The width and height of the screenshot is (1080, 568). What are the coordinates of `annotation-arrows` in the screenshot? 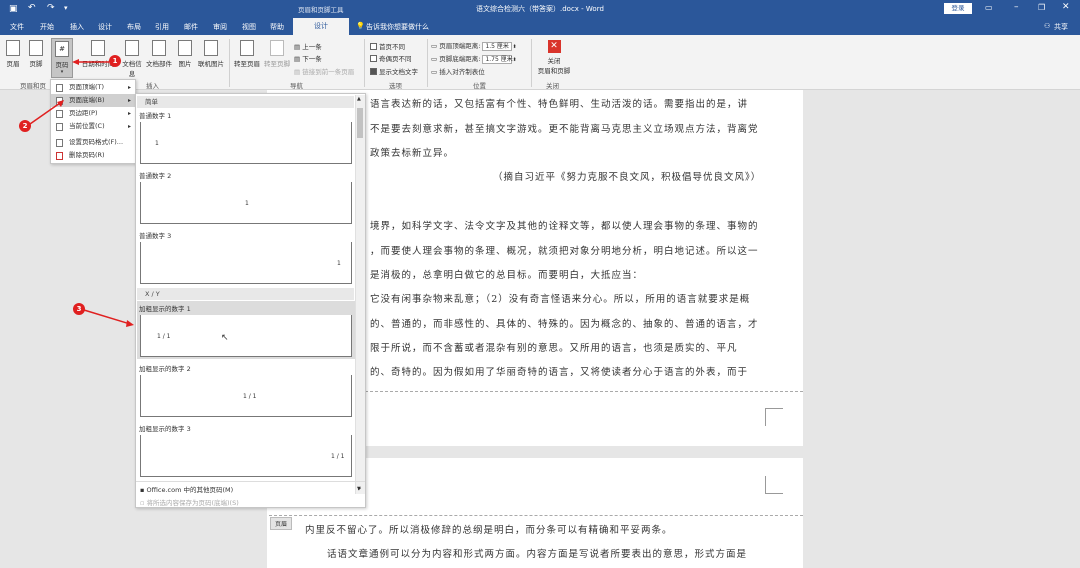 It's located at (81, 193).